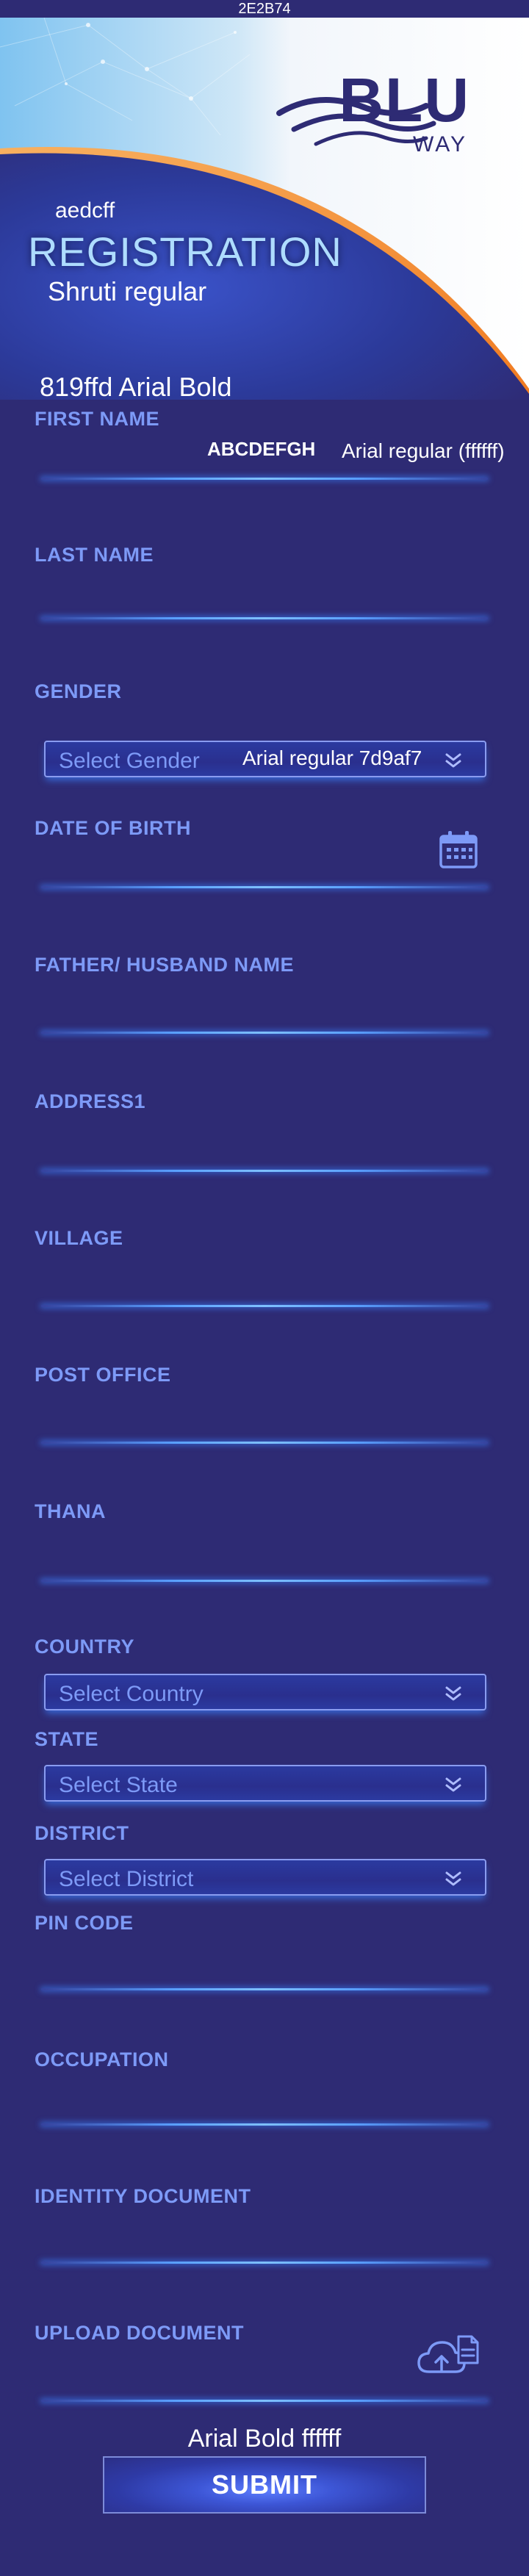  I want to click on header-note: aedcff, so click(85, 210).